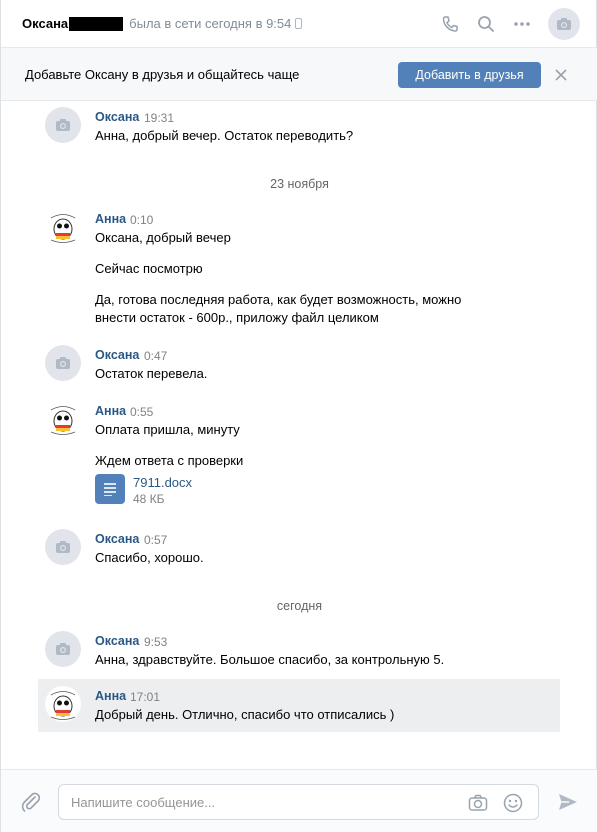  Describe the element at coordinates (167, 429) in the screenshot. I see `message-text: Оплата пришла, минуту` at that location.